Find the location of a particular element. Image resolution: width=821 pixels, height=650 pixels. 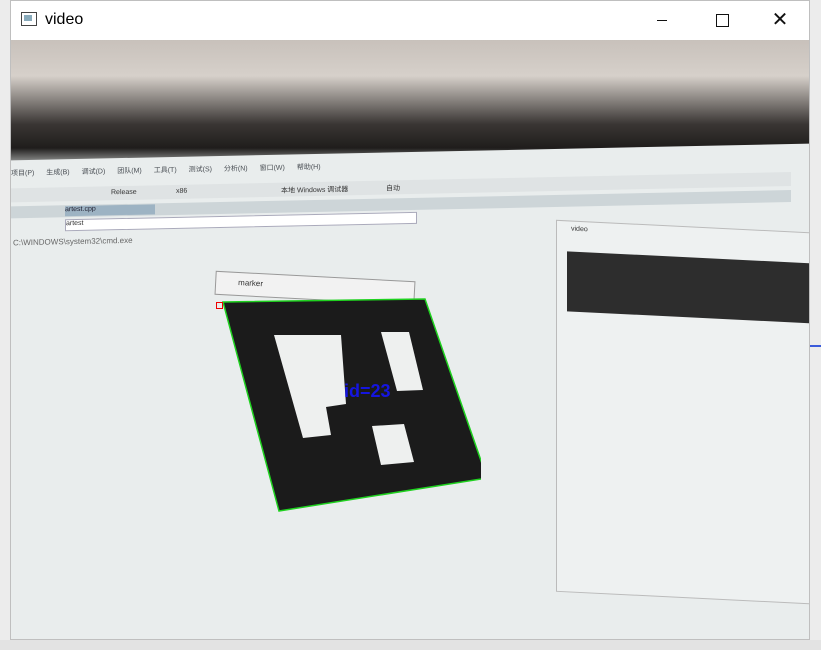

captured-menu-item: 帮助(H) is located at coordinates (308, 167).